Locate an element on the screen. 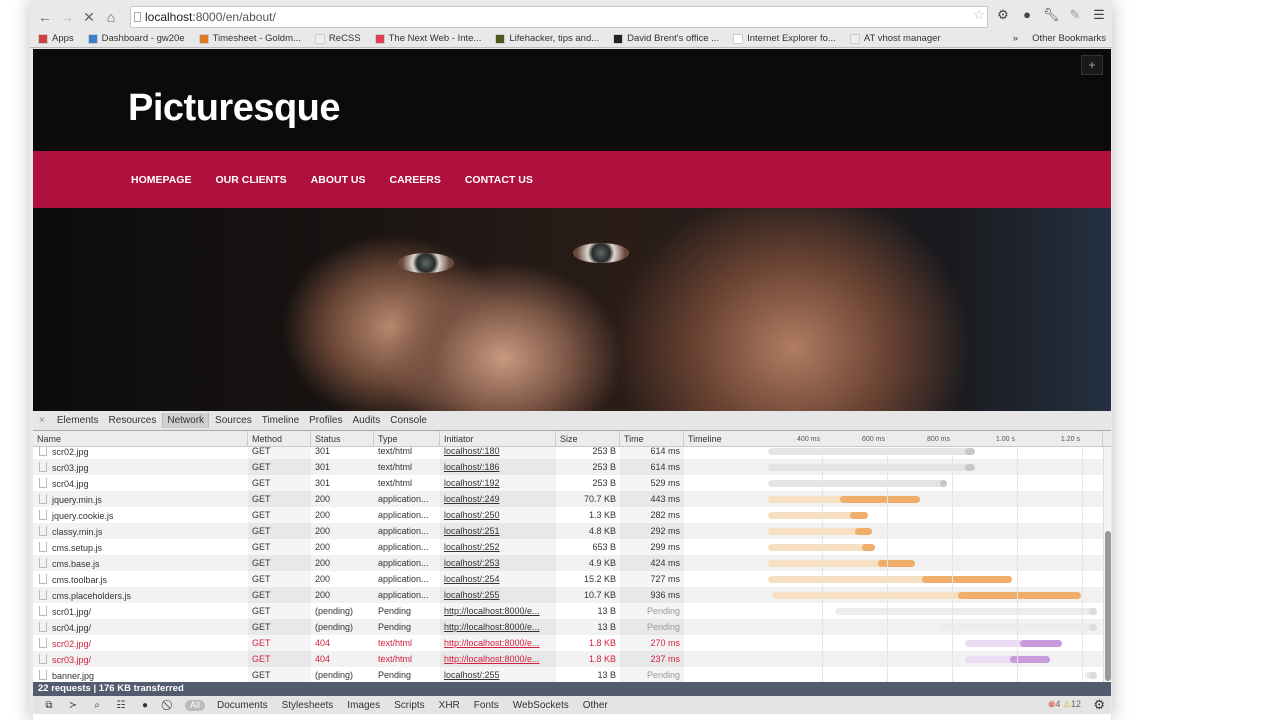 The width and height of the screenshot is (1280, 720). error-warning-count: ⊗4 ⚠12 is located at coordinates (1064, 704).